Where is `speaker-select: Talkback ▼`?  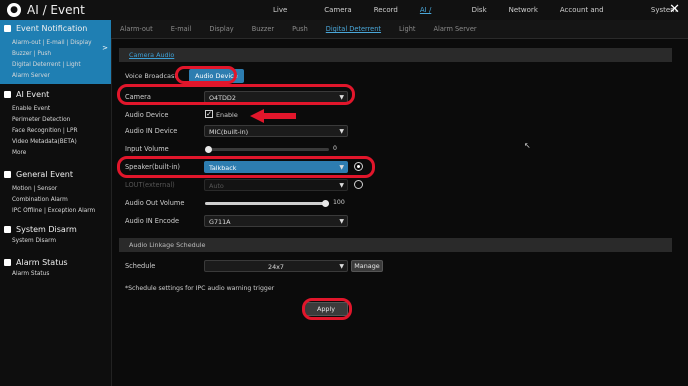
speaker-select: Talkback ▼ is located at coordinates (276, 167).